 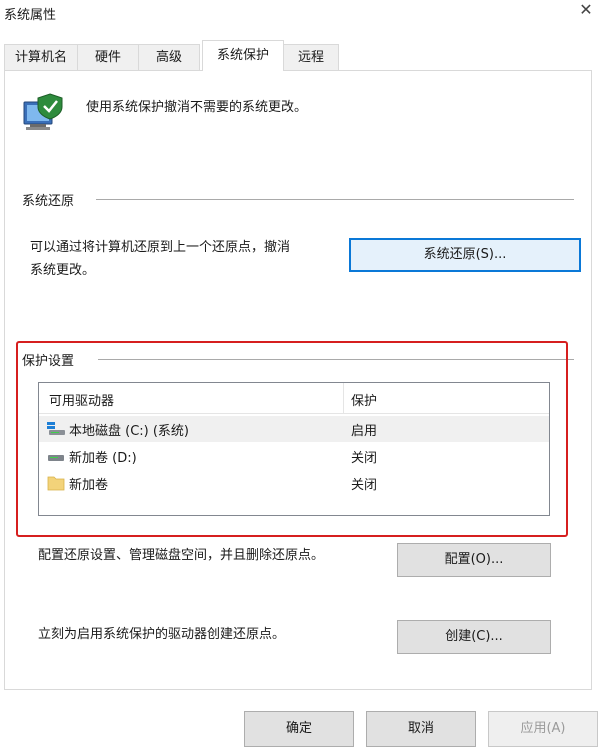 I want to click on tab-strip-line-right, so click(x=437, y=70).